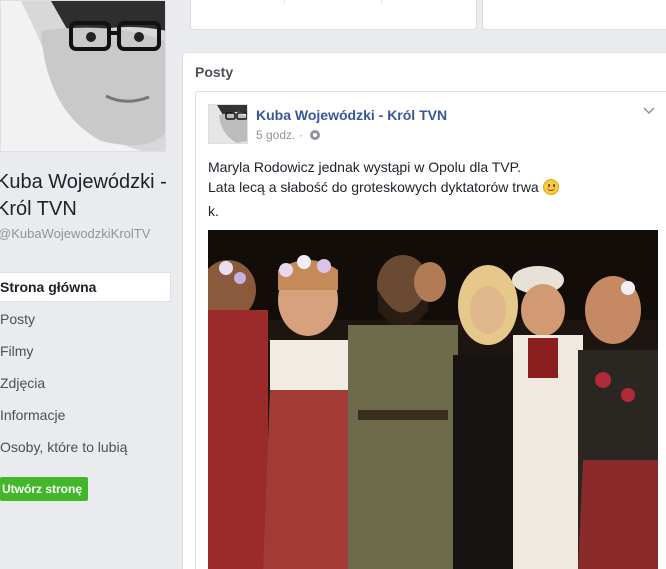 This screenshot has width=666, height=569. What do you see at coordinates (550, 187) in the screenshot?
I see `smile-icon` at bounding box center [550, 187].